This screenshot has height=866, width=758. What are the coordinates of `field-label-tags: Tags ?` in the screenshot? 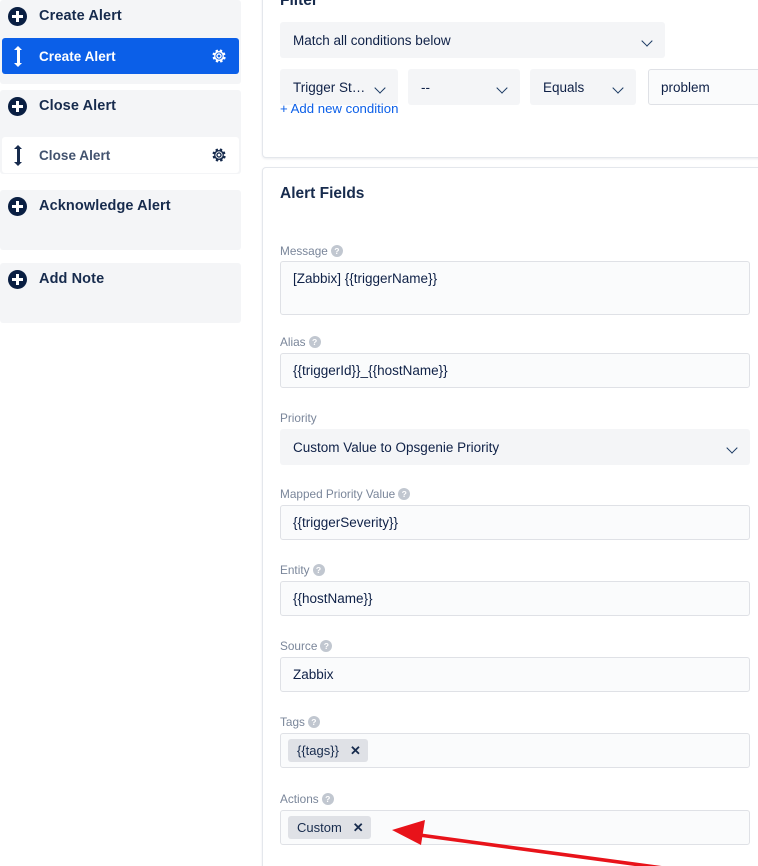 It's located at (300, 722).